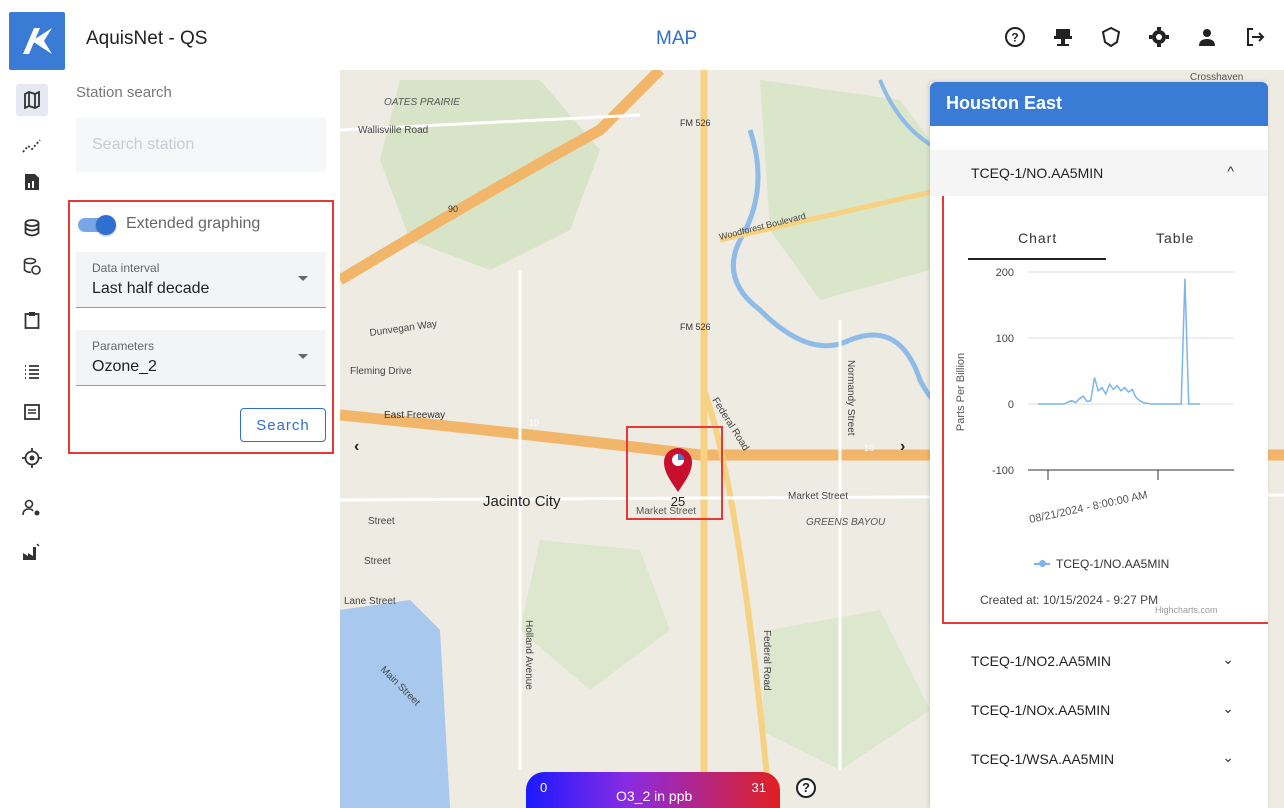 This screenshot has width=1284, height=808. What do you see at coordinates (1111, 37) in the screenshot?
I see `shield-icon` at bounding box center [1111, 37].